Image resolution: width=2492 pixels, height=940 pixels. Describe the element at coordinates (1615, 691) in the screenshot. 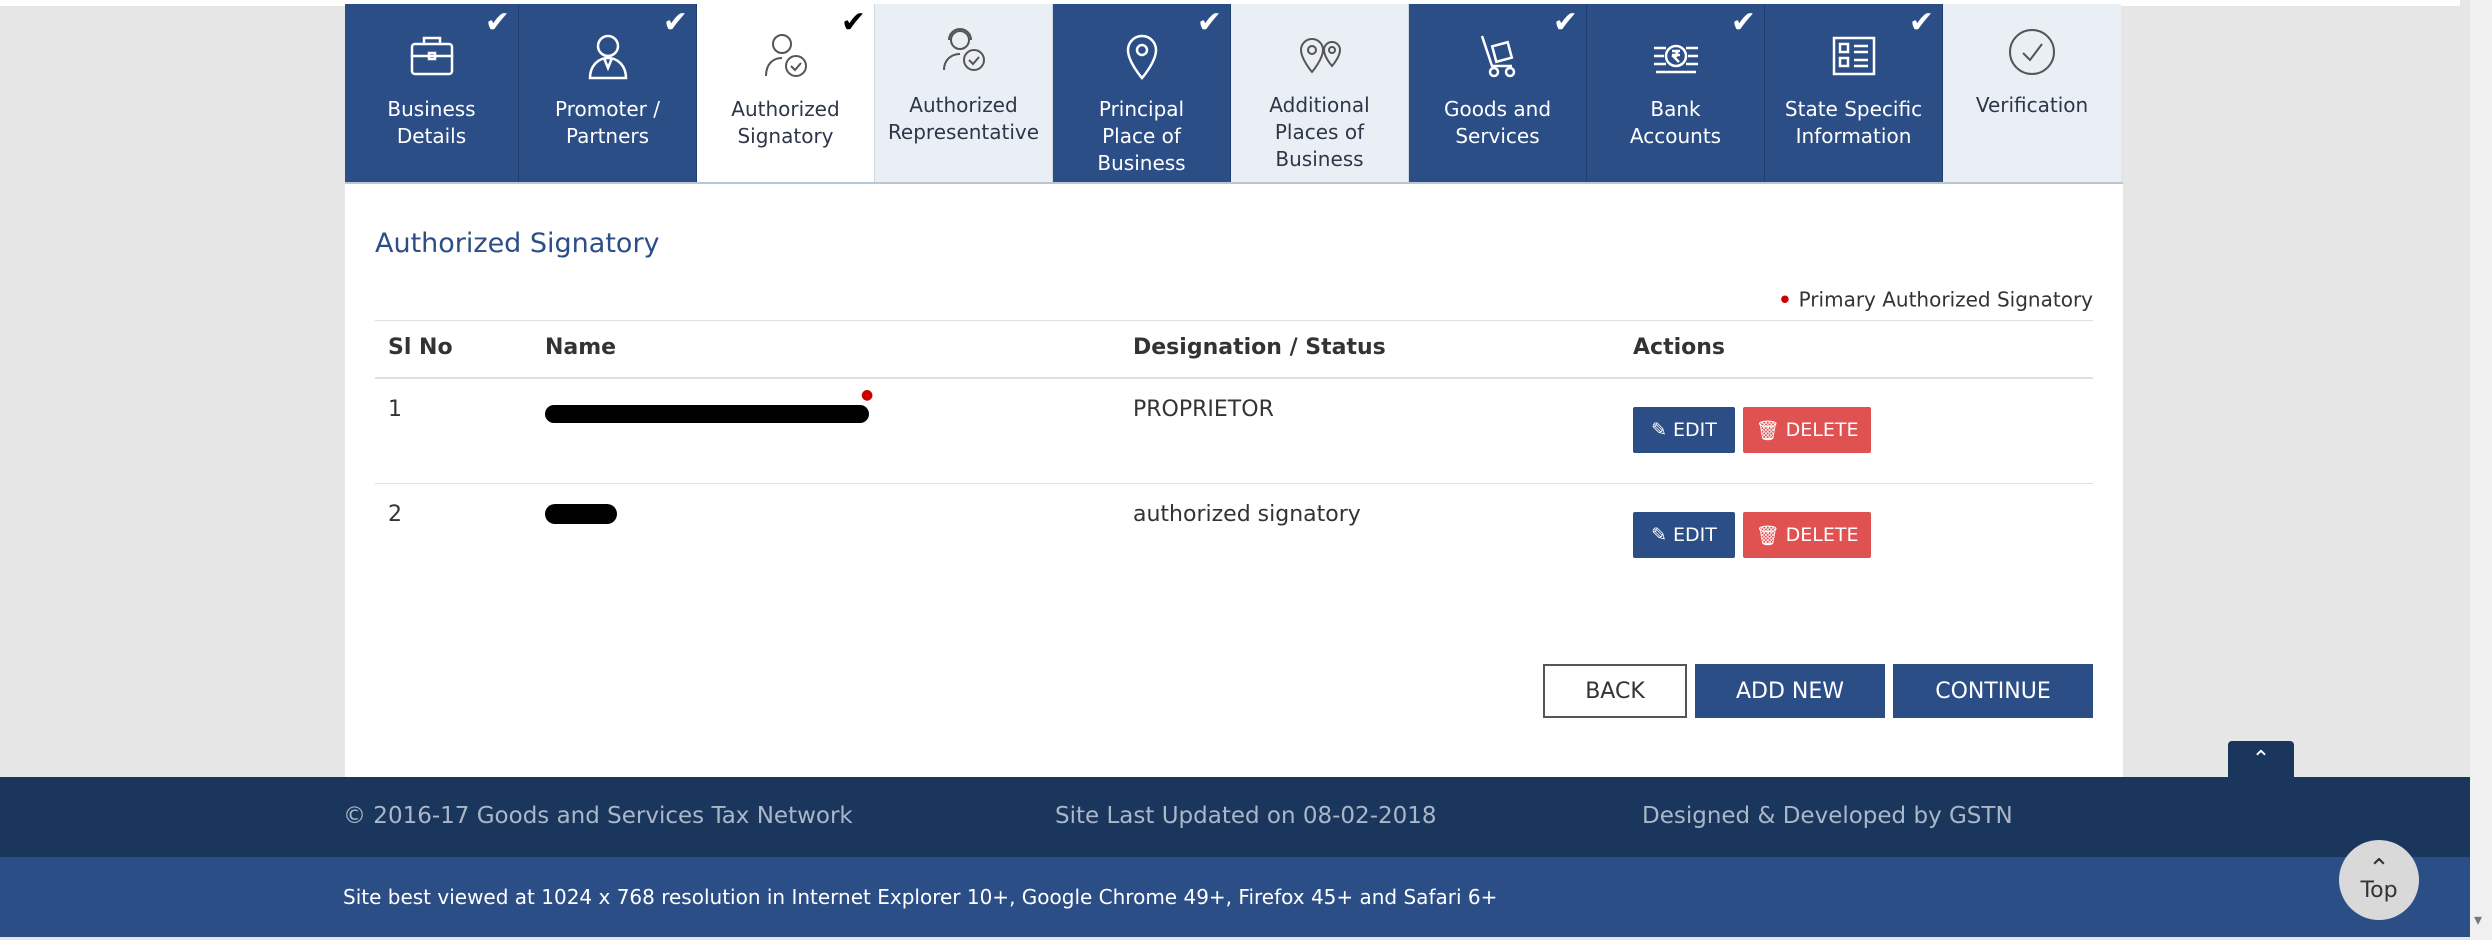

I see `back-button: BACK` at that location.